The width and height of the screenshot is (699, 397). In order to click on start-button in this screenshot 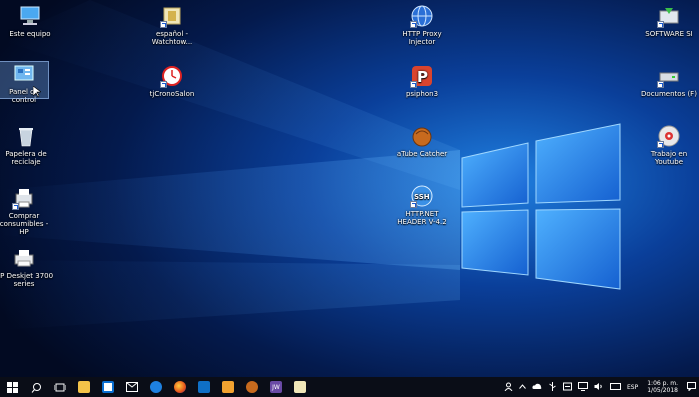, I will do `click(12, 387)`.